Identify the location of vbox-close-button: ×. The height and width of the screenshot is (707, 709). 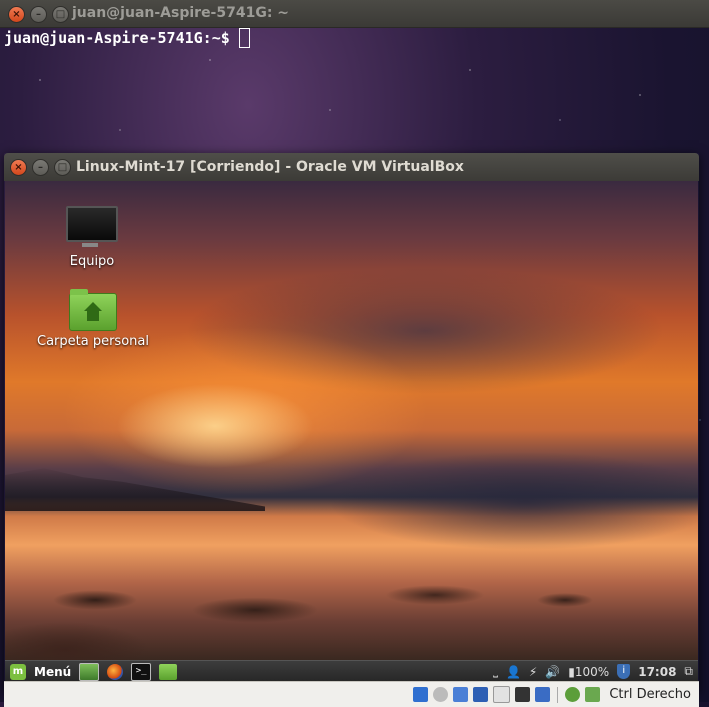
(18, 167).